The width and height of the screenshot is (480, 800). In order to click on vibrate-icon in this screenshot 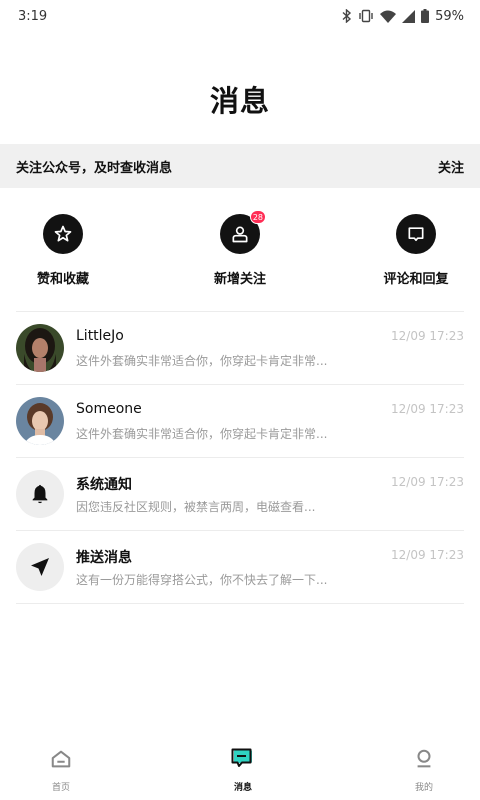, I will do `click(366, 16)`.